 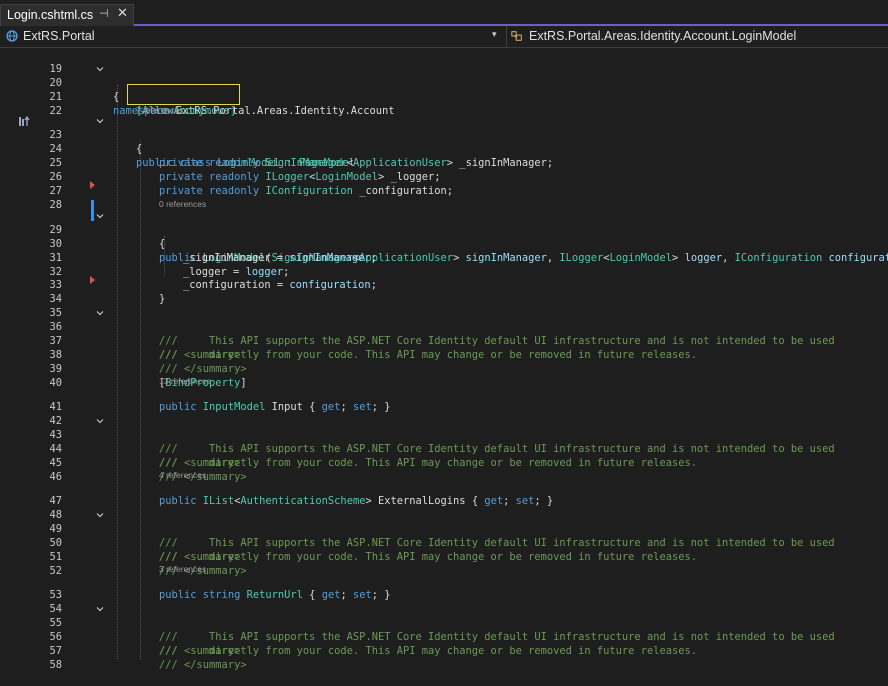 What do you see at coordinates (444, 13) in the screenshot?
I see `document-tab-bar: Login.cshtml.cs ⊣ ✕` at bounding box center [444, 13].